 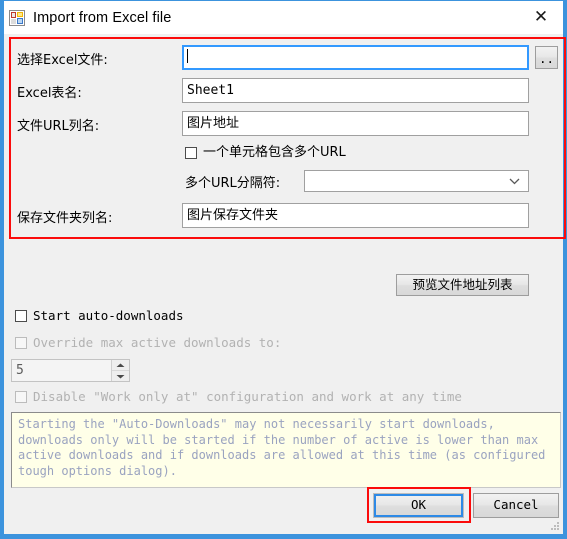 I want to click on chevron-down-icon, so click(x=514, y=181).